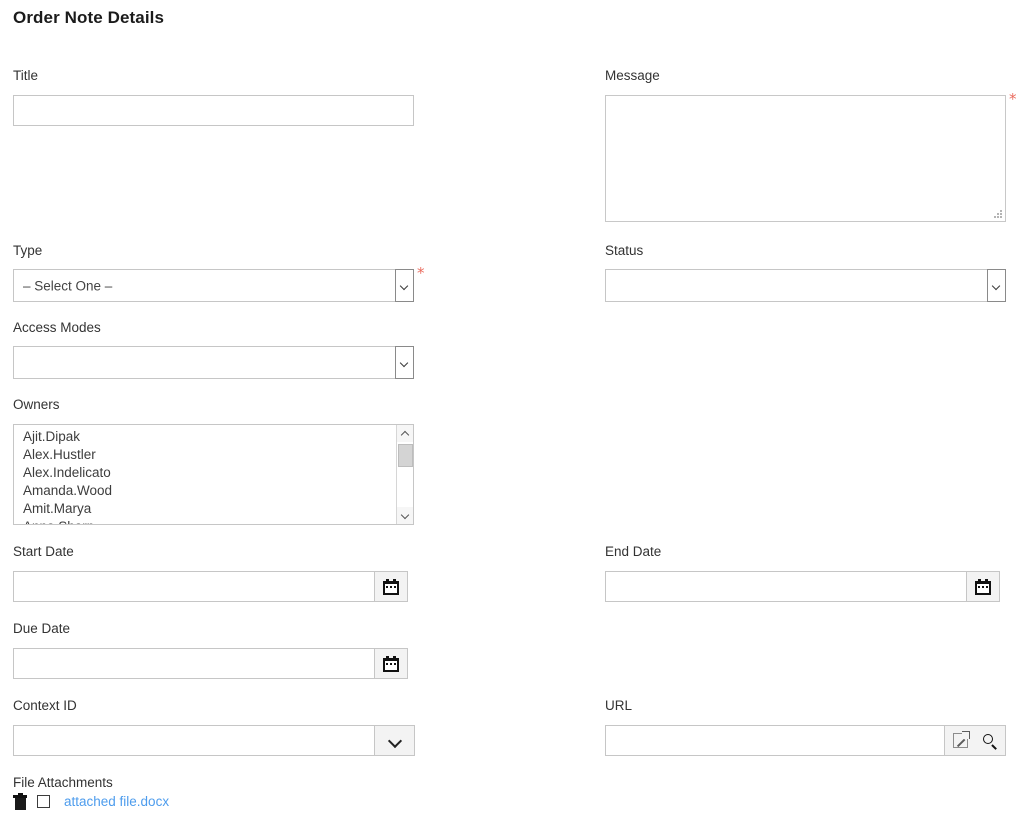  What do you see at coordinates (43, 551) in the screenshot?
I see `start-date-label: Start Date` at bounding box center [43, 551].